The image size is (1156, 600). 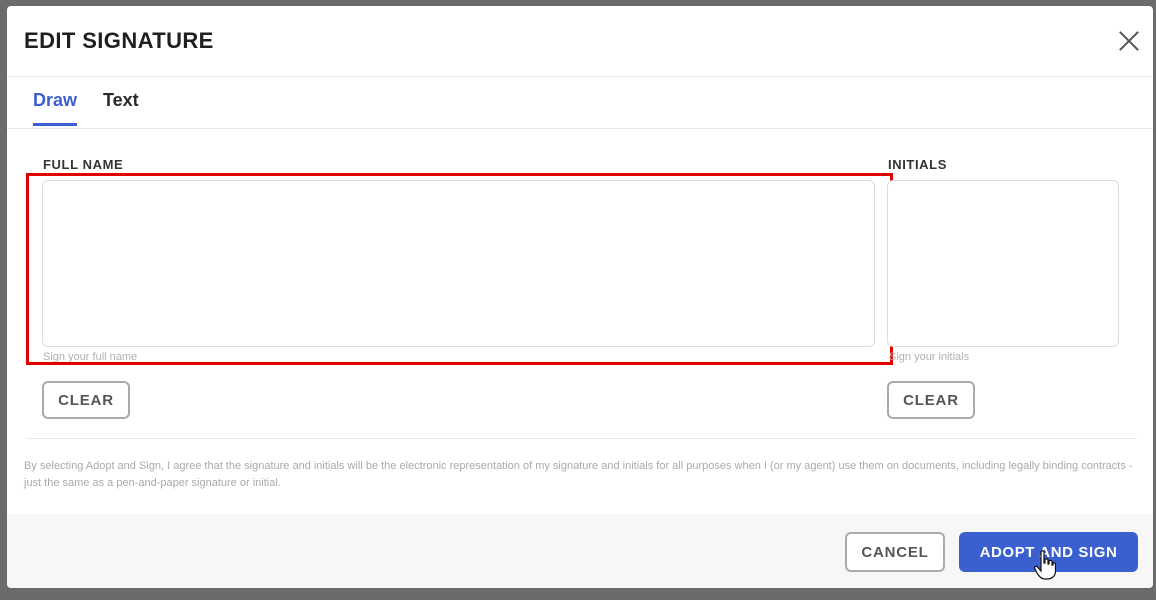 I want to click on tab-draw: Draw, so click(x=55, y=108).